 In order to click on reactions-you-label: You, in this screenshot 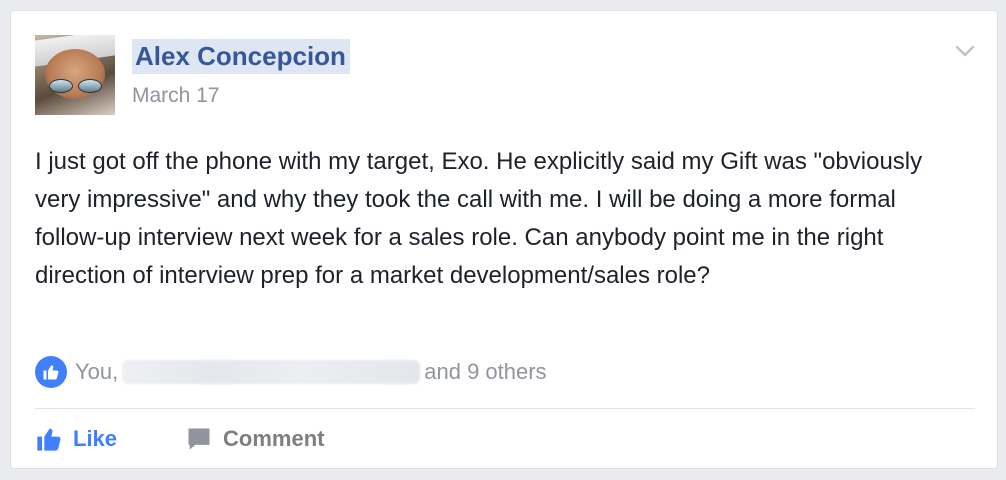, I will do `click(97, 371)`.